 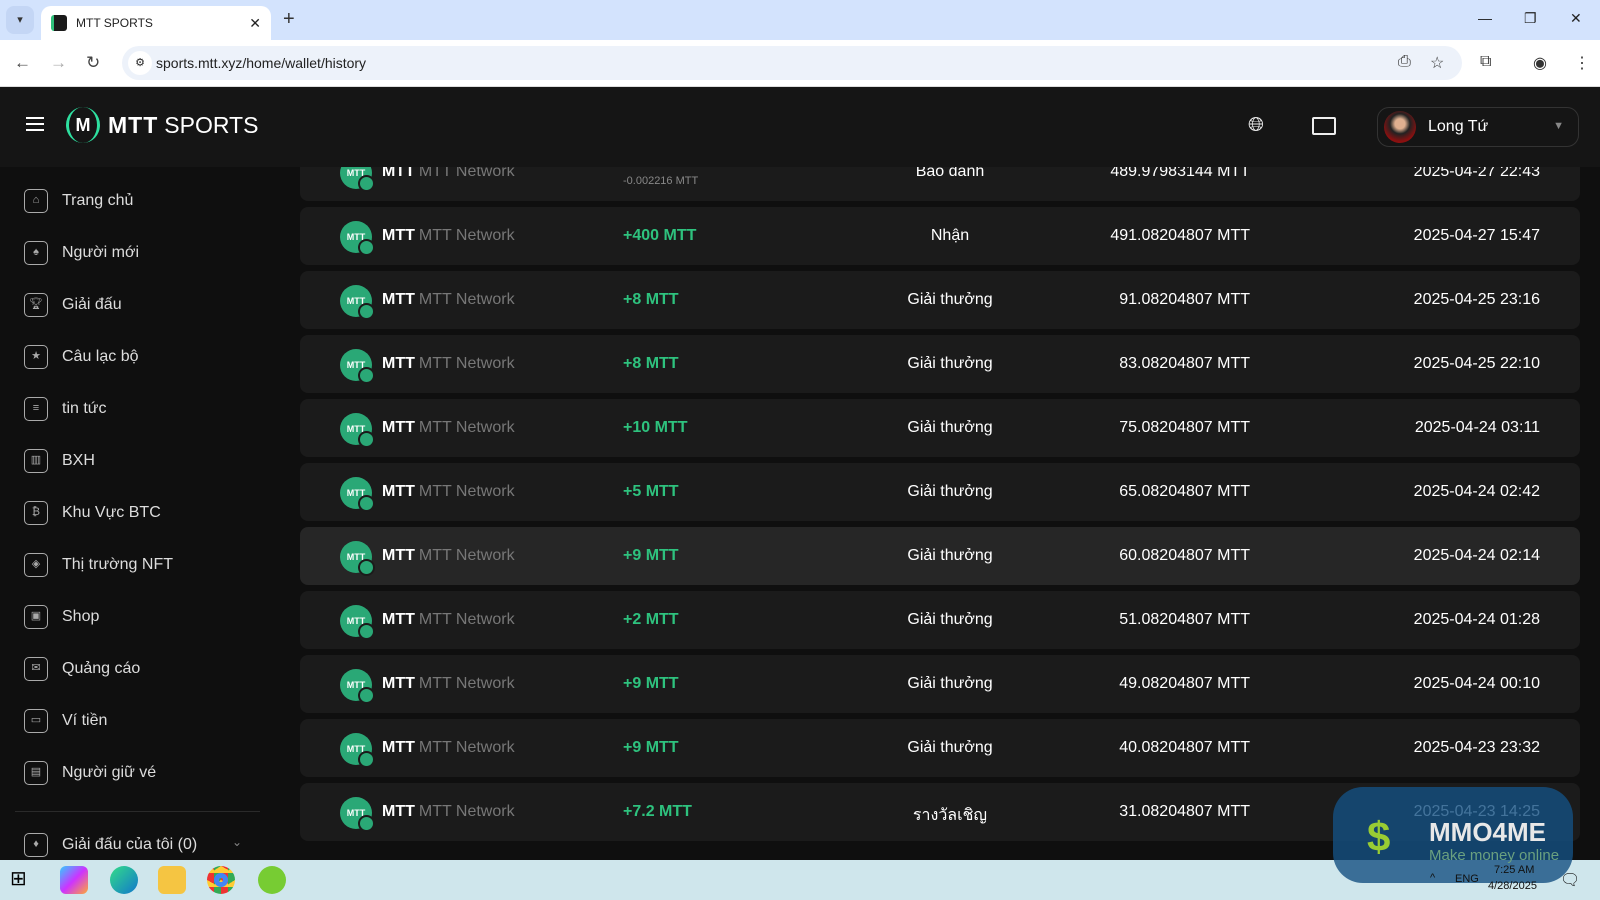 I want to click on tab-search-button: ▾, so click(x=20, y=20).